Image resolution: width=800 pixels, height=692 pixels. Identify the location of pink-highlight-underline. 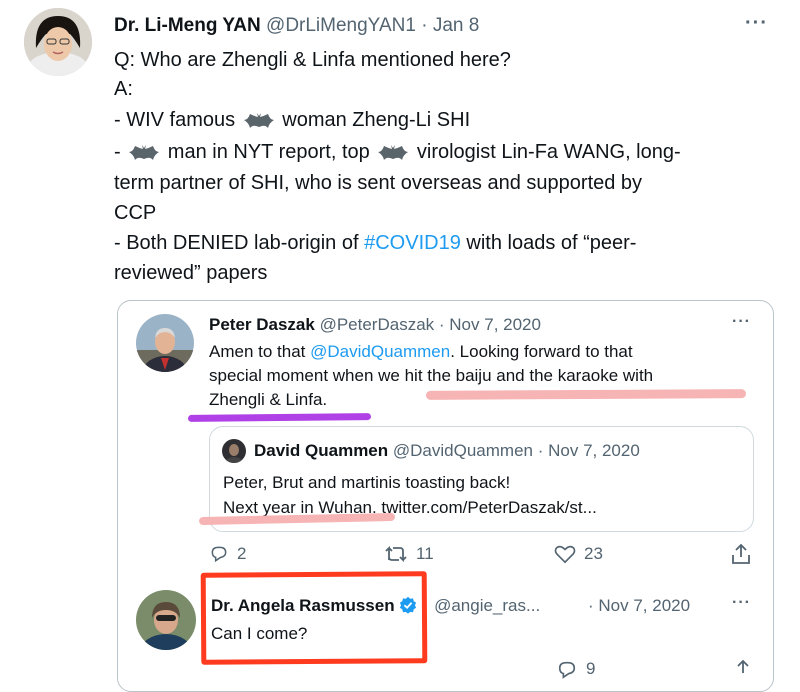
(586, 394).